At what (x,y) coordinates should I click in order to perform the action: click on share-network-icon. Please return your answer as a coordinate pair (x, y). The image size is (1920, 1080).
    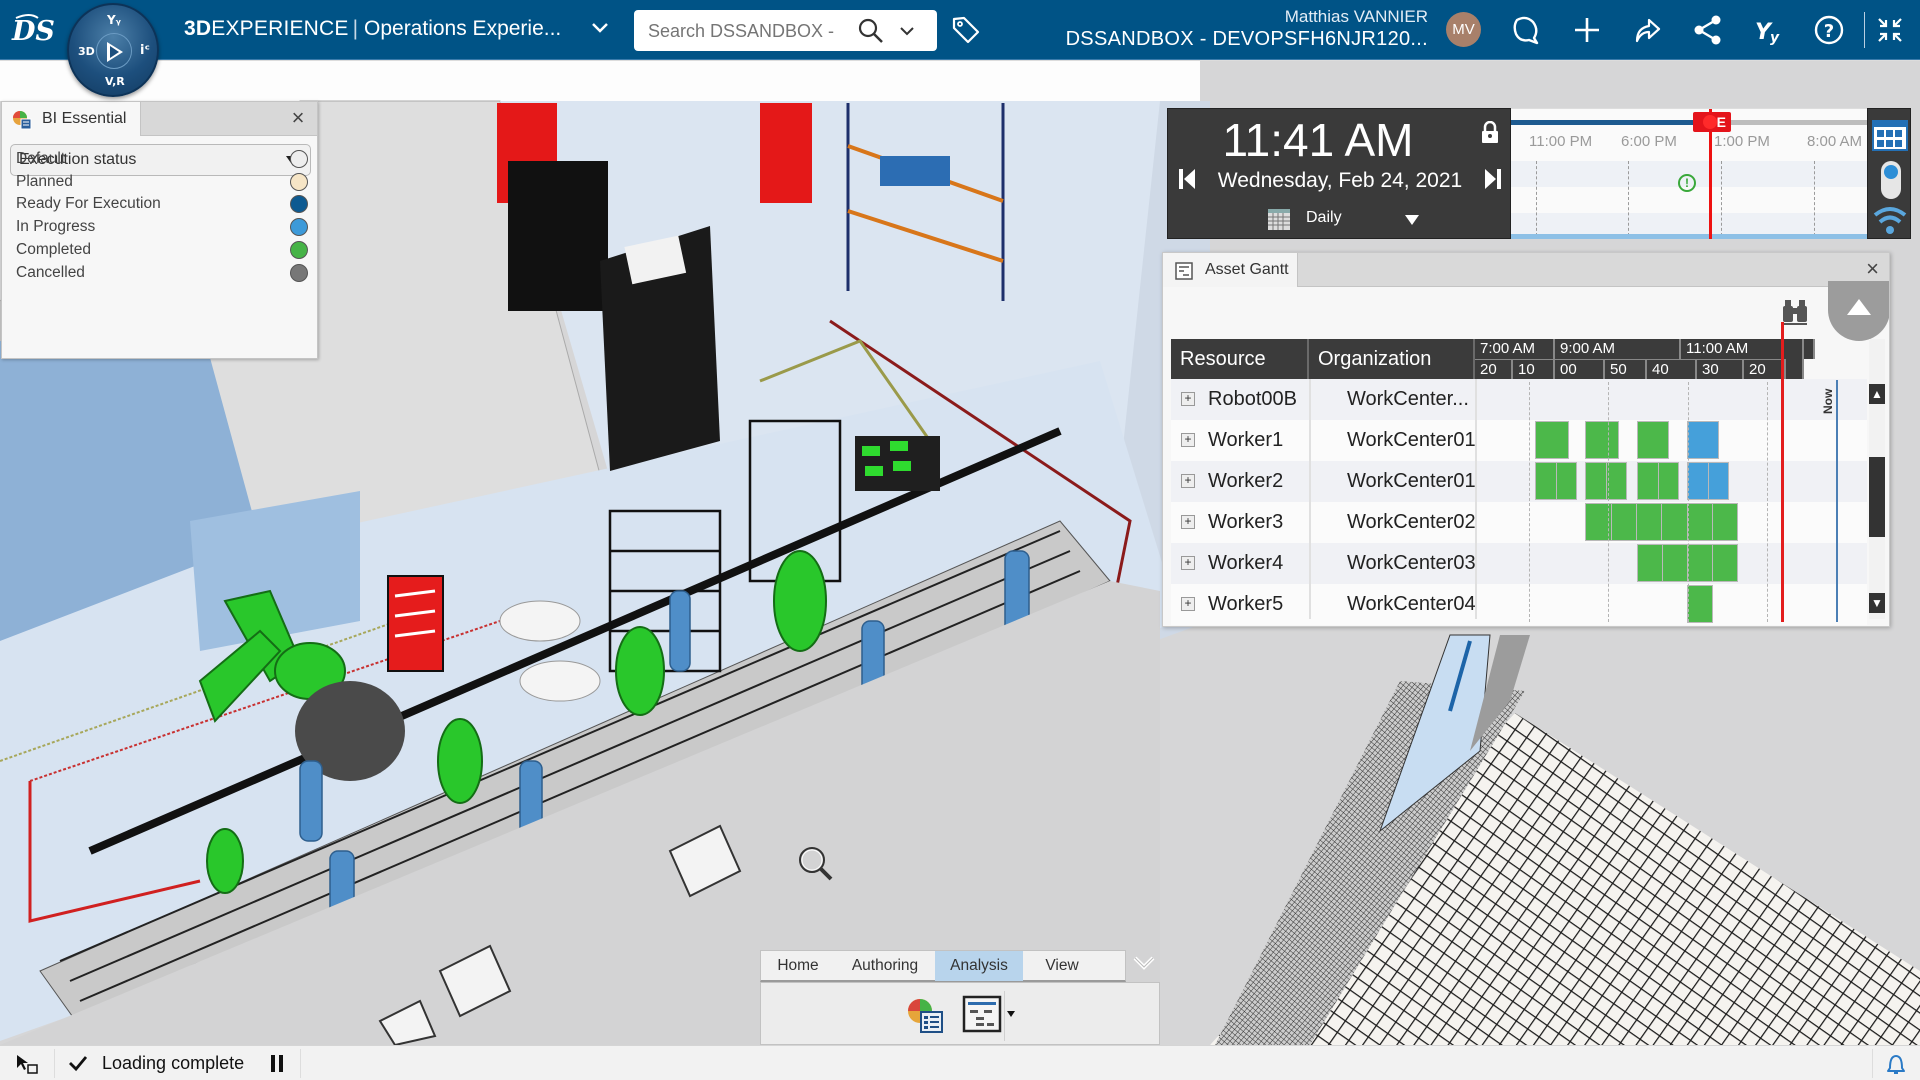
    Looking at the image, I should click on (1708, 30).